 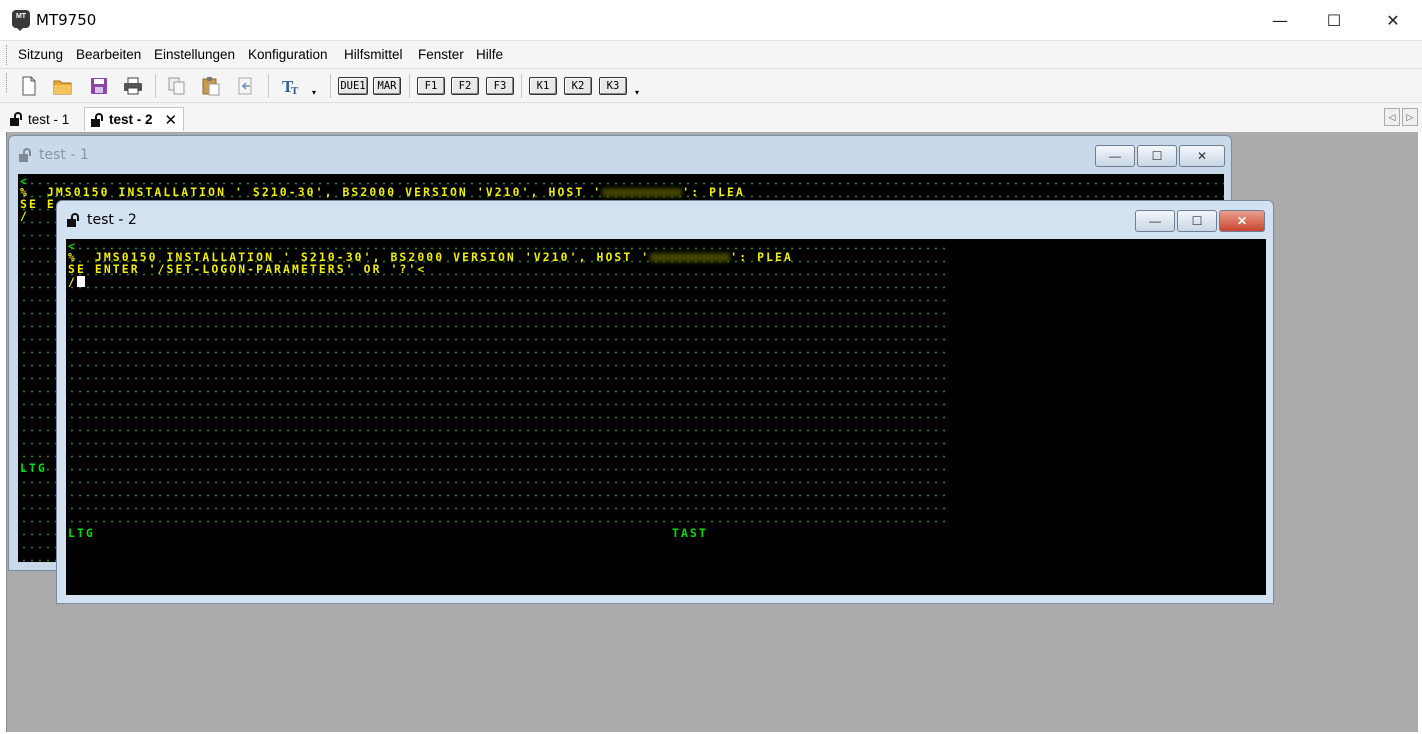 I want to click on font-dropdown-arrow: ▾, so click(x=316, y=93).